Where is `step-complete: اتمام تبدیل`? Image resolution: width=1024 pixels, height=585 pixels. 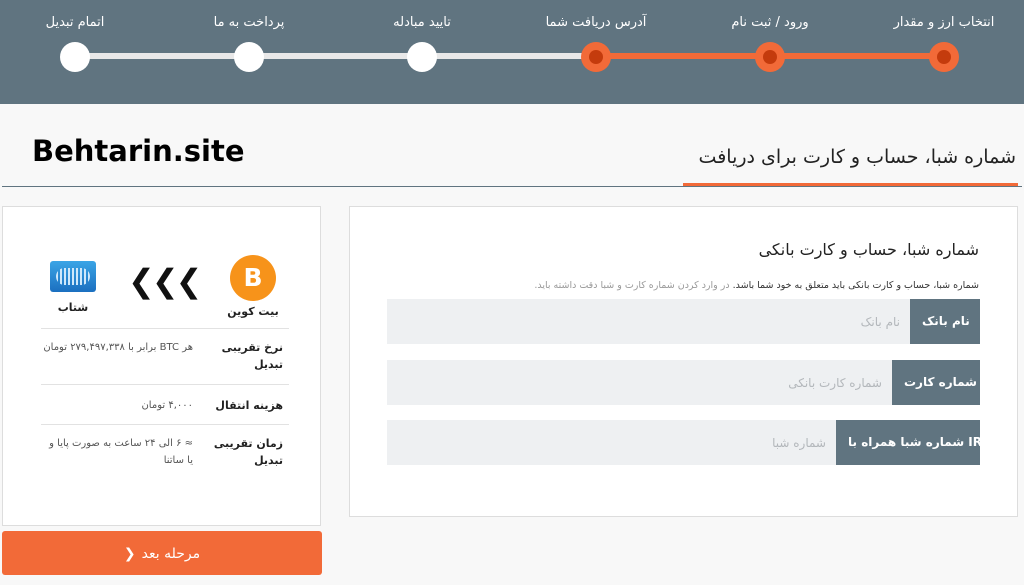
step-complete: اتمام تبدیل is located at coordinates (82, 52).